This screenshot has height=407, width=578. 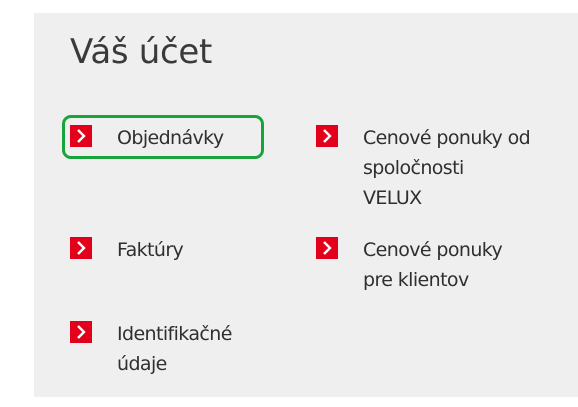 I want to click on link-quotes-clients-label: Cenové ponuky pre klientov, so click(x=433, y=265).